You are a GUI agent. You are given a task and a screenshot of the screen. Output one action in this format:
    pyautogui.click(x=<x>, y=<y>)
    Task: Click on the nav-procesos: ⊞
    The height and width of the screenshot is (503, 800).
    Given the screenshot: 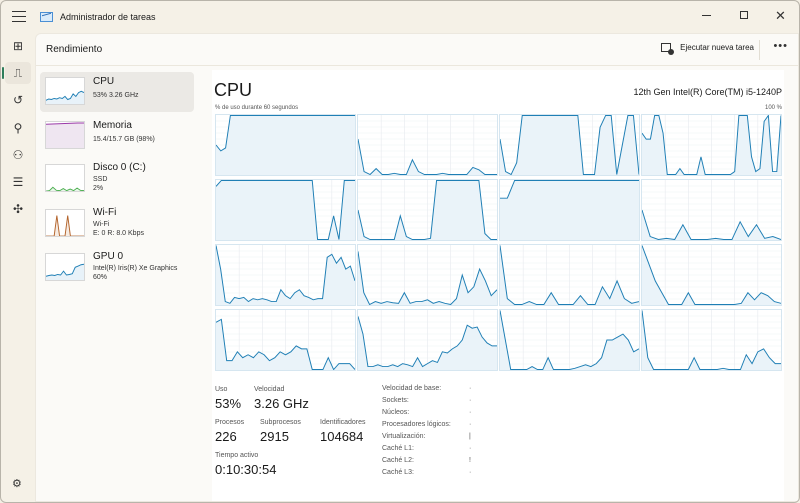 What is the action you would take?
    pyautogui.click(x=18, y=46)
    